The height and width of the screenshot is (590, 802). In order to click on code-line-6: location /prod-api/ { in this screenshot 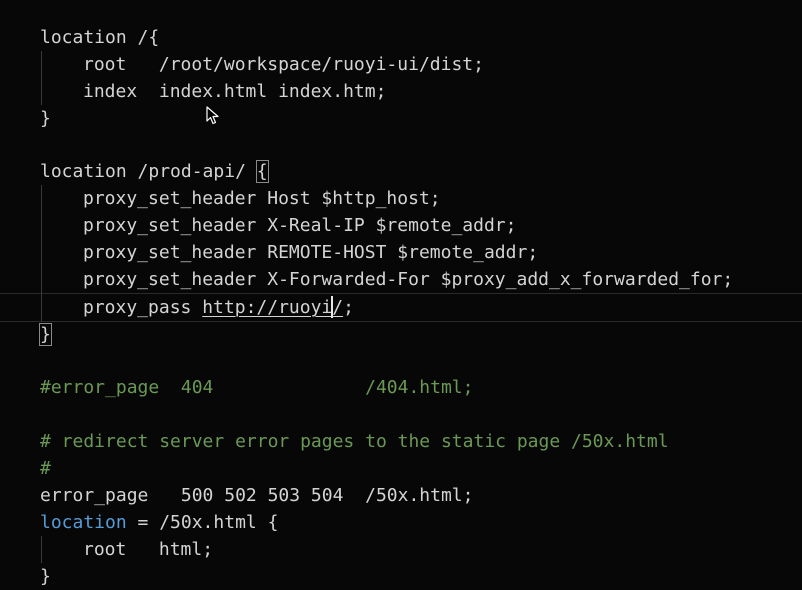, I will do `click(154, 171)`.